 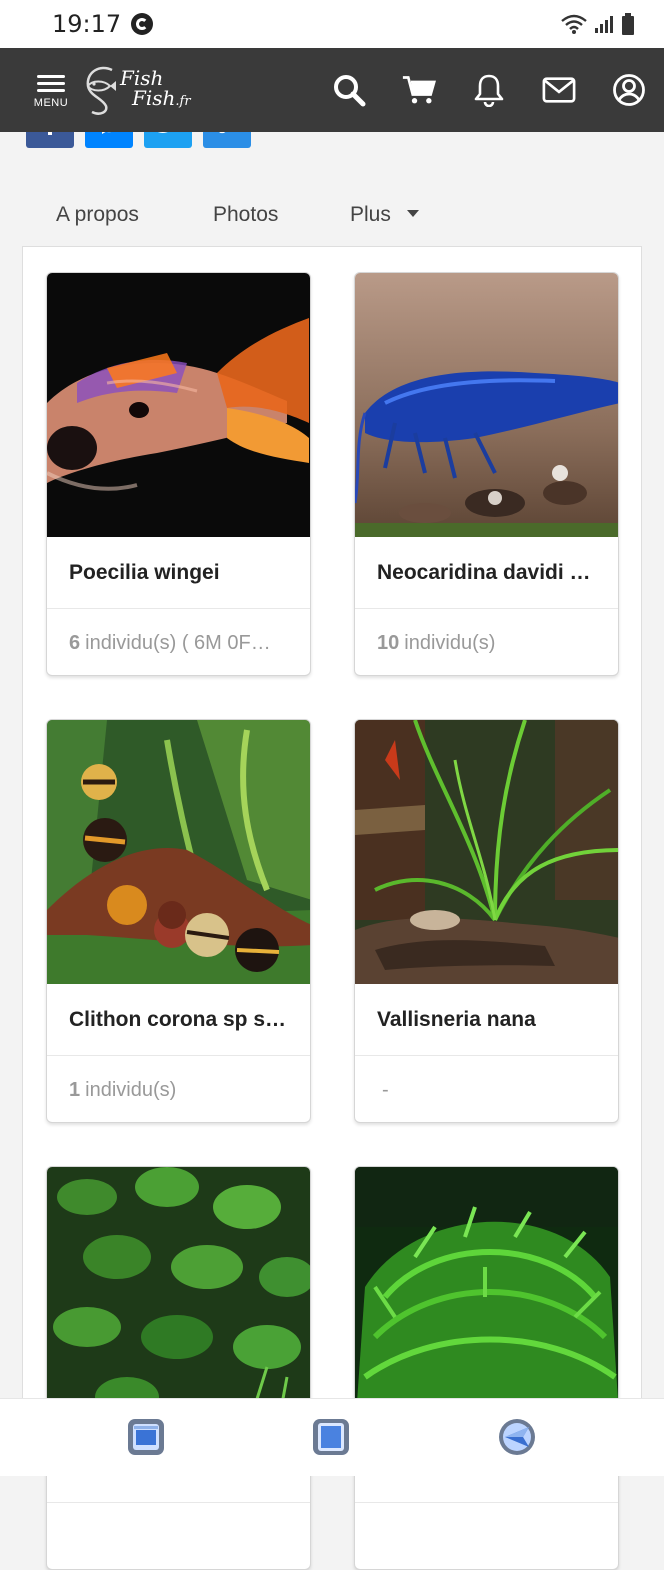 I want to click on poecilia-wingei-photo, so click(x=178, y=405).